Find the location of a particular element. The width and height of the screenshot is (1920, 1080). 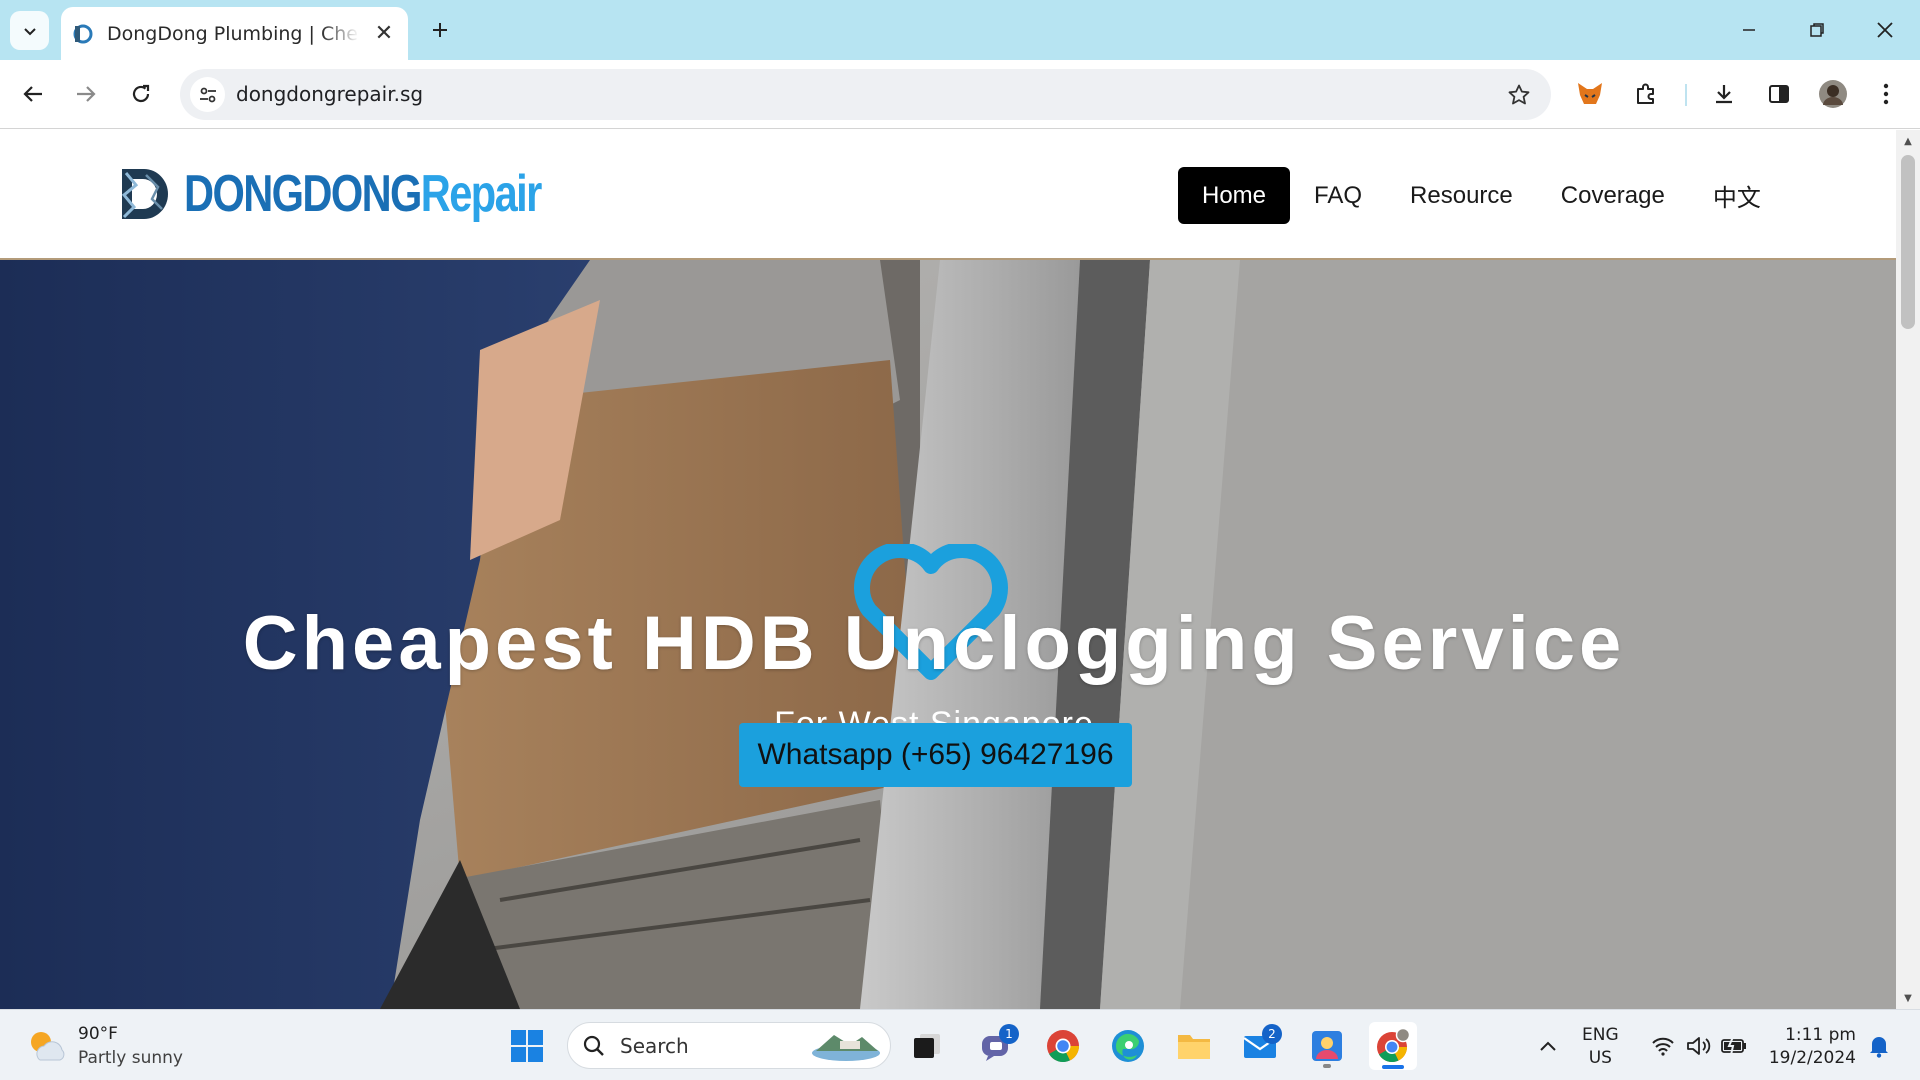

chevron-down-icon is located at coordinates (29, 31).